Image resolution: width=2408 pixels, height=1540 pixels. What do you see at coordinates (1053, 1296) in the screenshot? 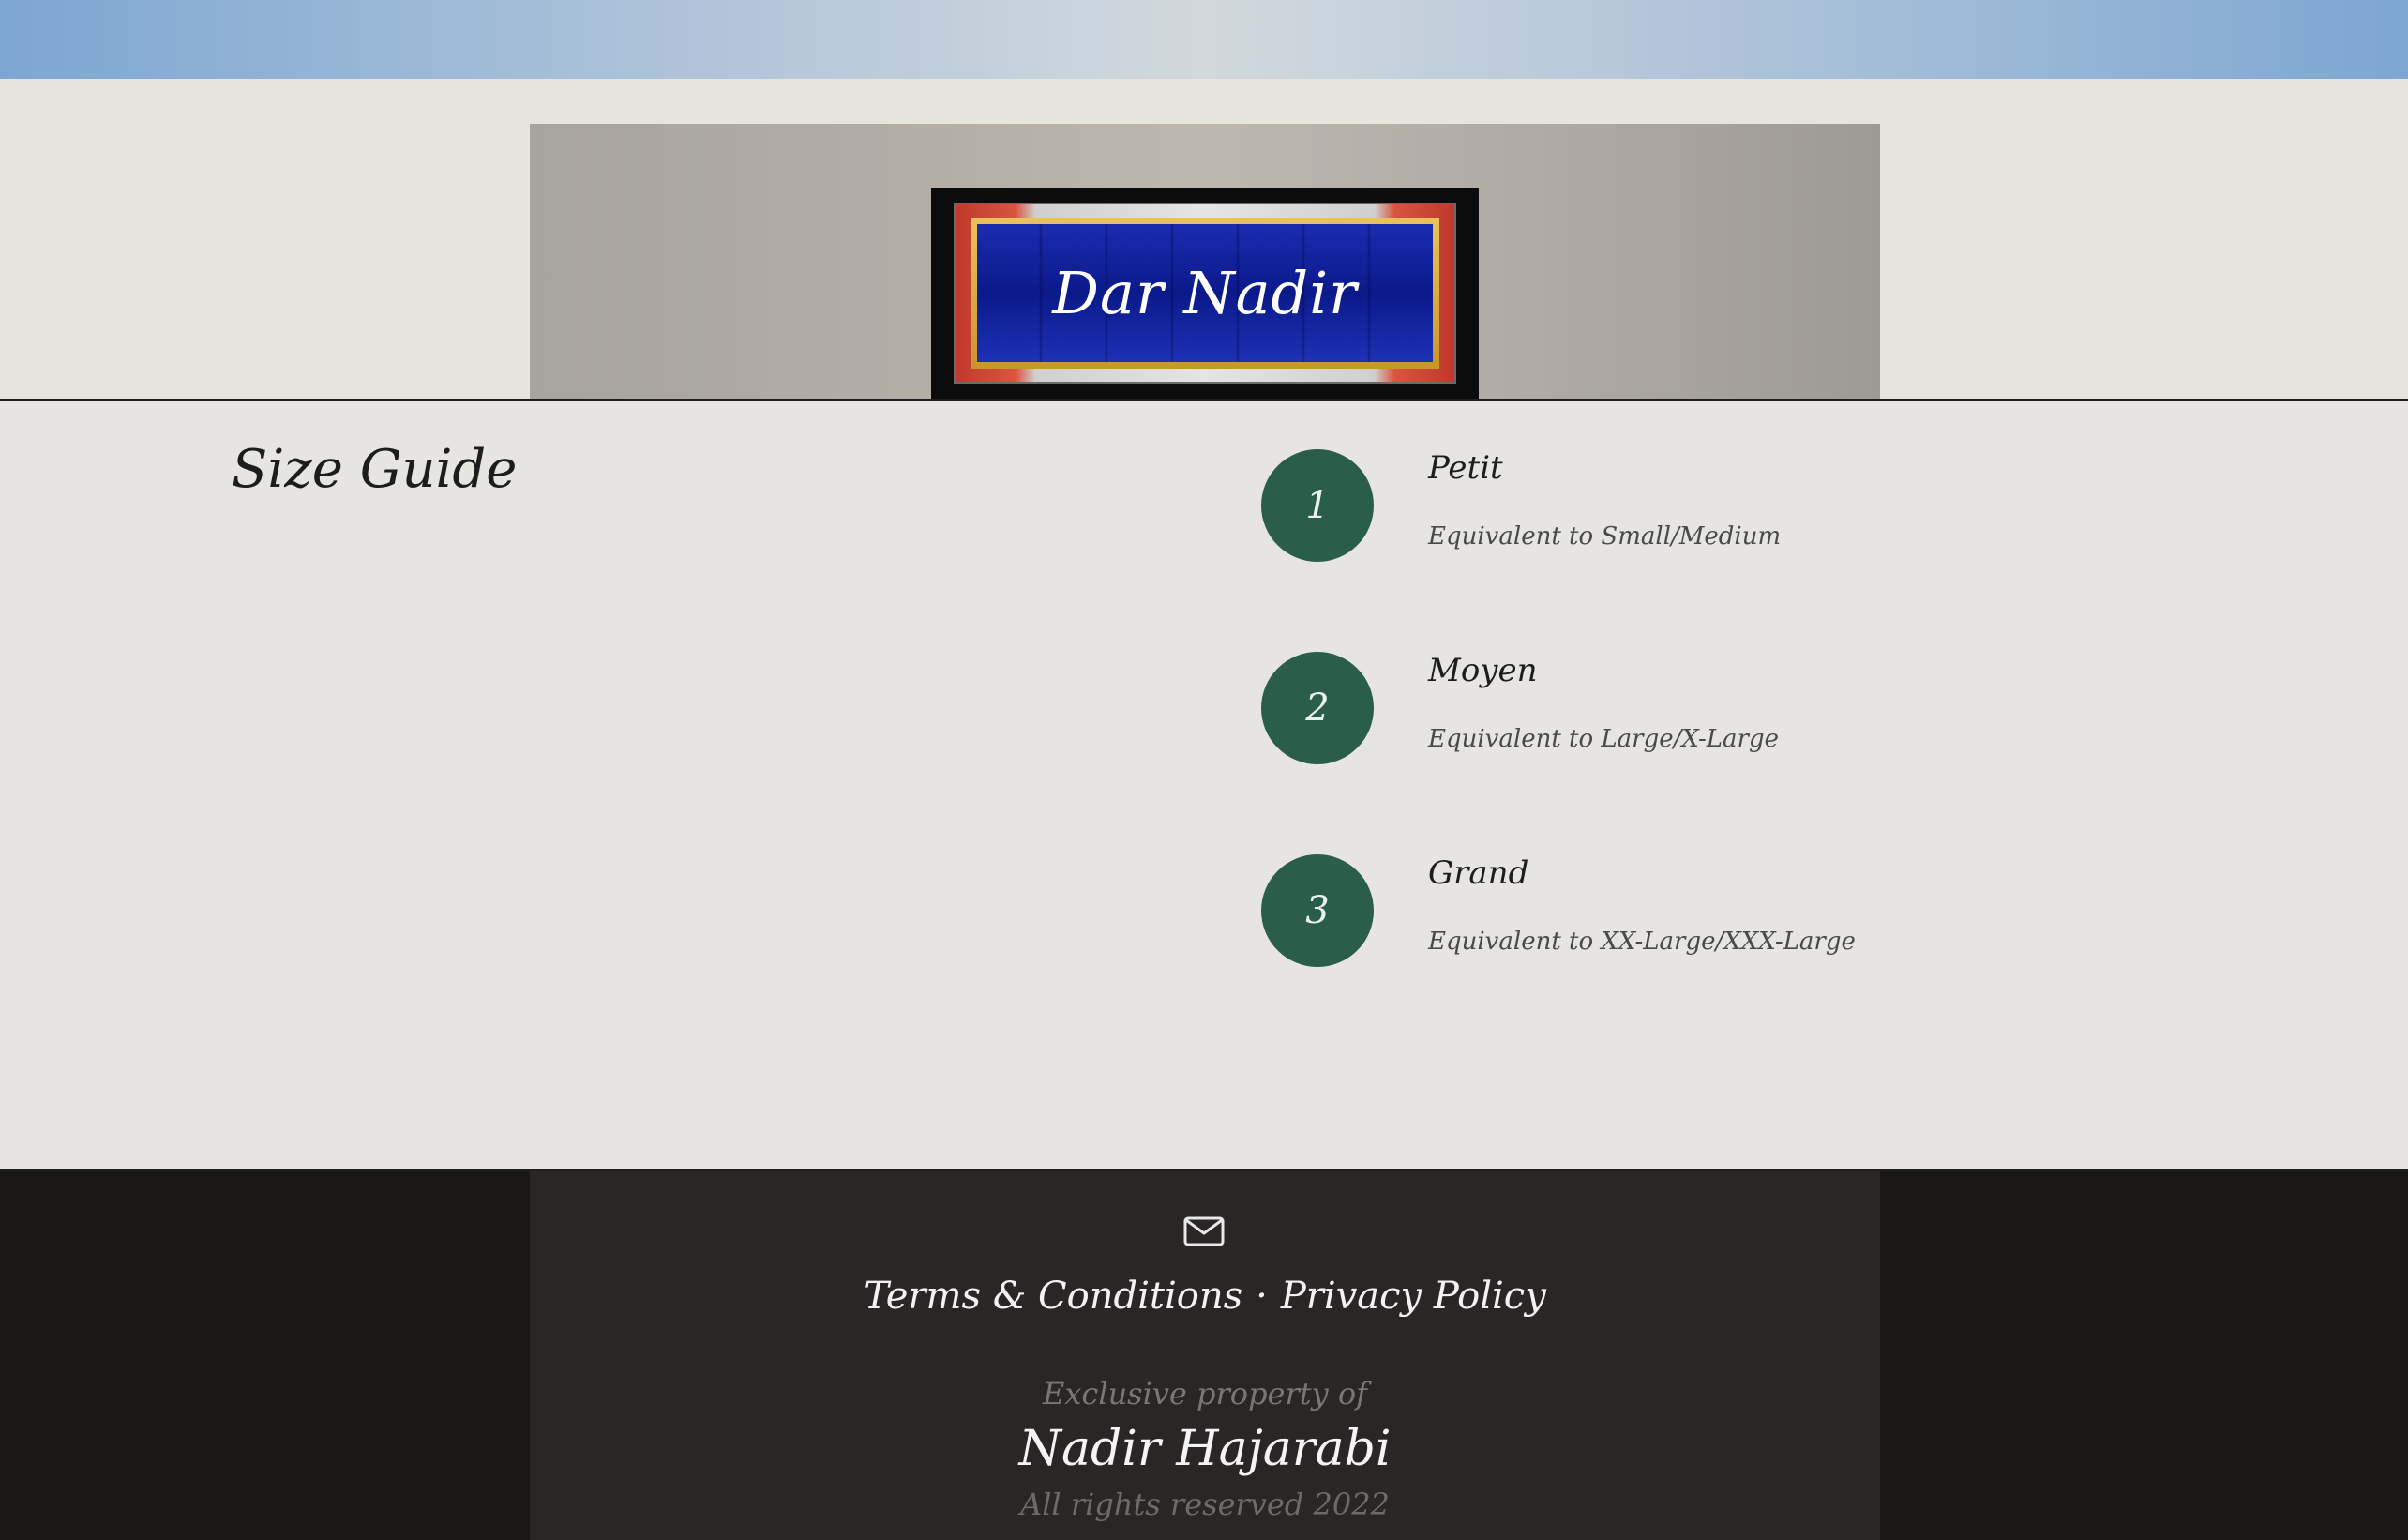
I see `terms-link: Terms & Conditions` at bounding box center [1053, 1296].